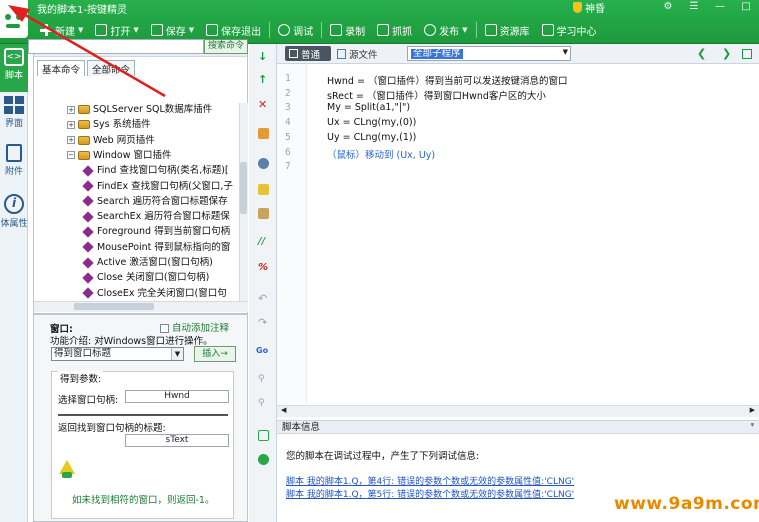 The height and width of the screenshot is (522, 759). I want to click on code-line: Ux = CLng(my,(0)), so click(371, 122).